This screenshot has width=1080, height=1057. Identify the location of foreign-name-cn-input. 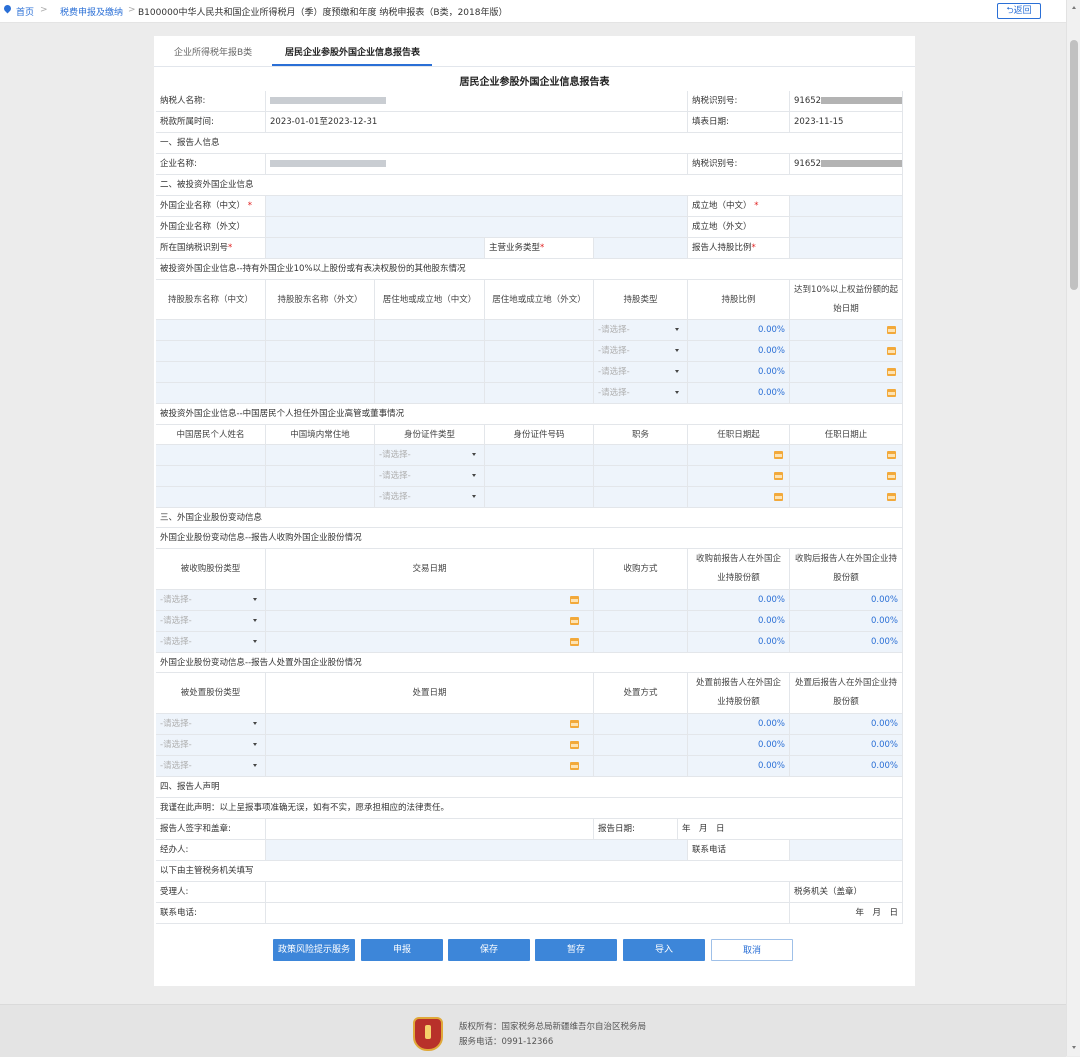
(477, 206).